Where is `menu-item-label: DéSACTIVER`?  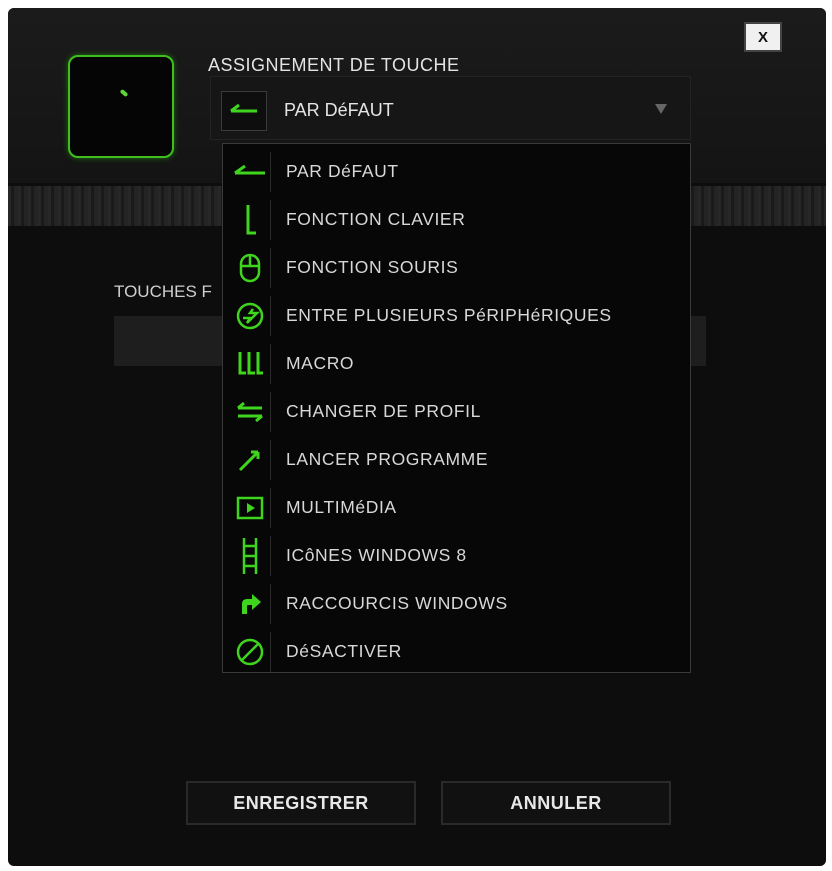
menu-item-label: DéSACTIVER is located at coordinates (344, 651).